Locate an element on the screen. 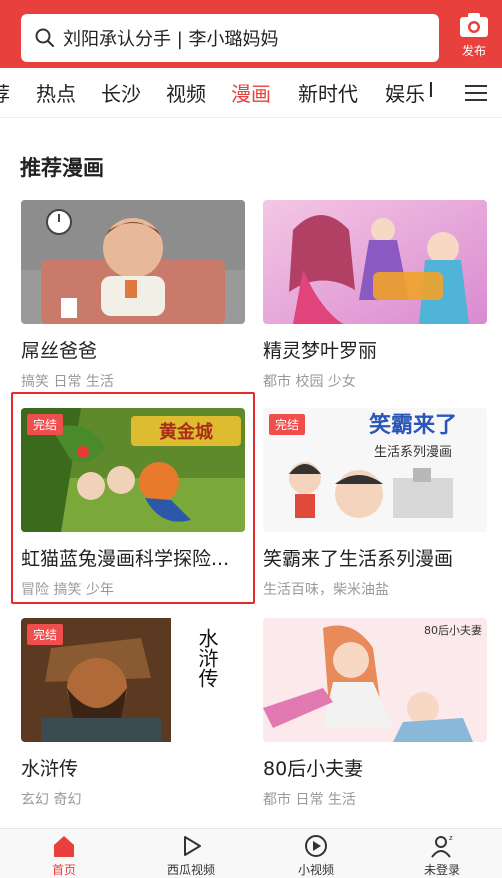  top-header: 刘阳承认分手 | 李小璐妈妈 发布 is located at coordinates (251, 34).